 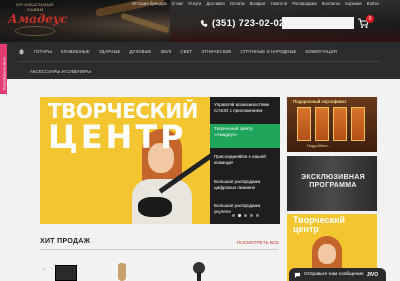 I want to click on chat-widget: Отправьте нам сообщение JIVO, so click(x=337, y=274).